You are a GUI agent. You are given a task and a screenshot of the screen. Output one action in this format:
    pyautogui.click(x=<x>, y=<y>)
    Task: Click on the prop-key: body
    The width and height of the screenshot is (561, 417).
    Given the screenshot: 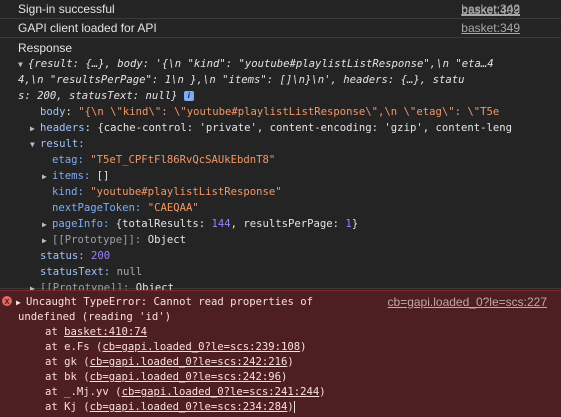 What is the action you would take?
    pyautogui.click(x=53, y=112)
    